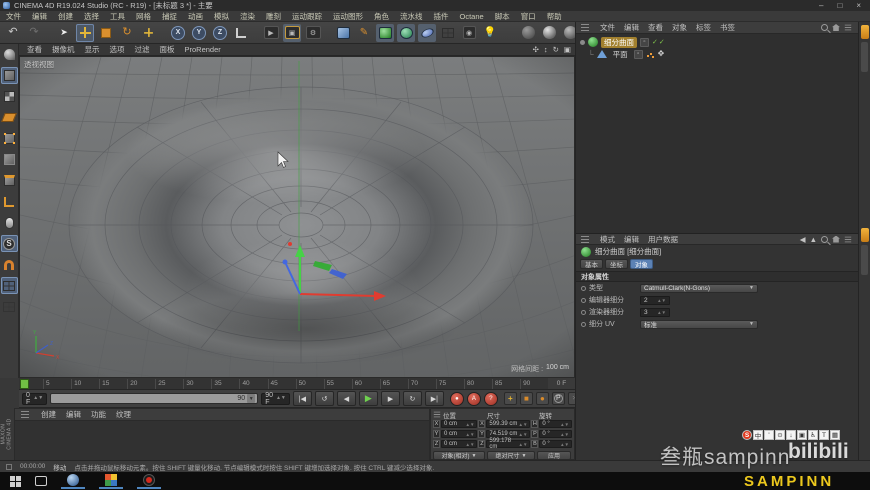  I want to click on phong-tag-icon: ✥, so click(661, 54).